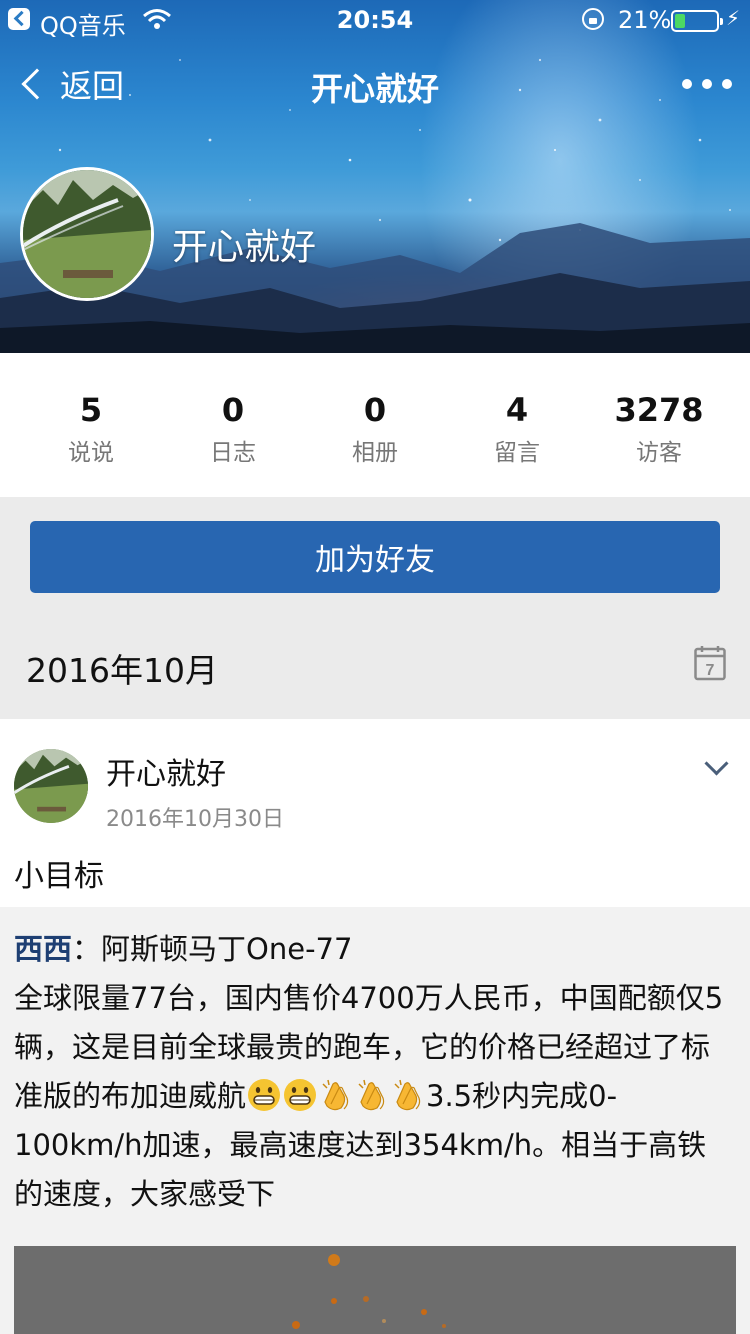  Describe the element at coordinates (91, 453) in the screenshot. I see `stat-label: 说说` at that location.